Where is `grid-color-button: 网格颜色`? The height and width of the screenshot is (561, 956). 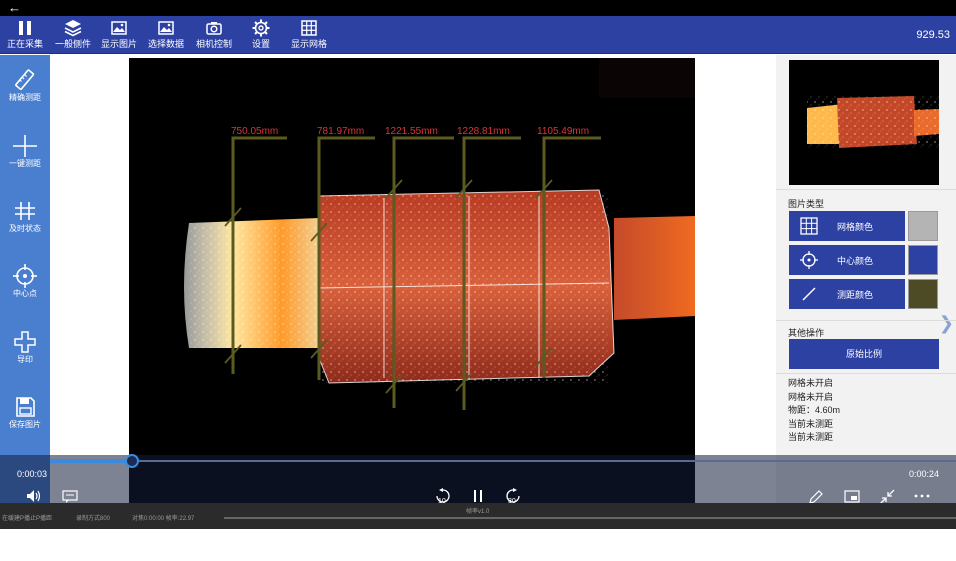
grid-color-button: 网格颜色 is located at coordinates (847, 226).